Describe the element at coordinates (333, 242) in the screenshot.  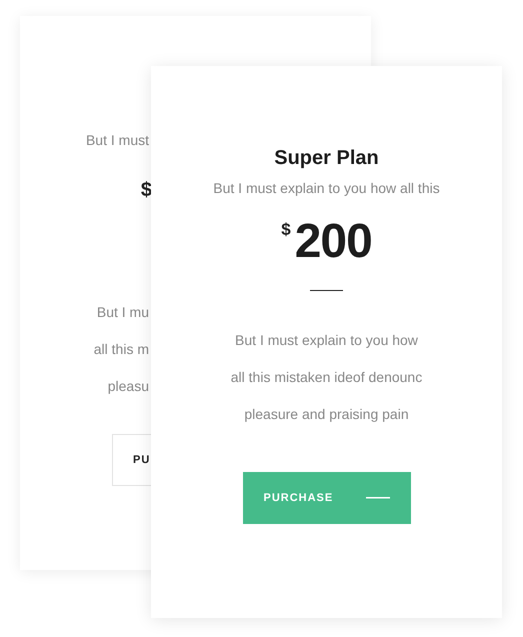
I see `price-amount: 200` at that location.